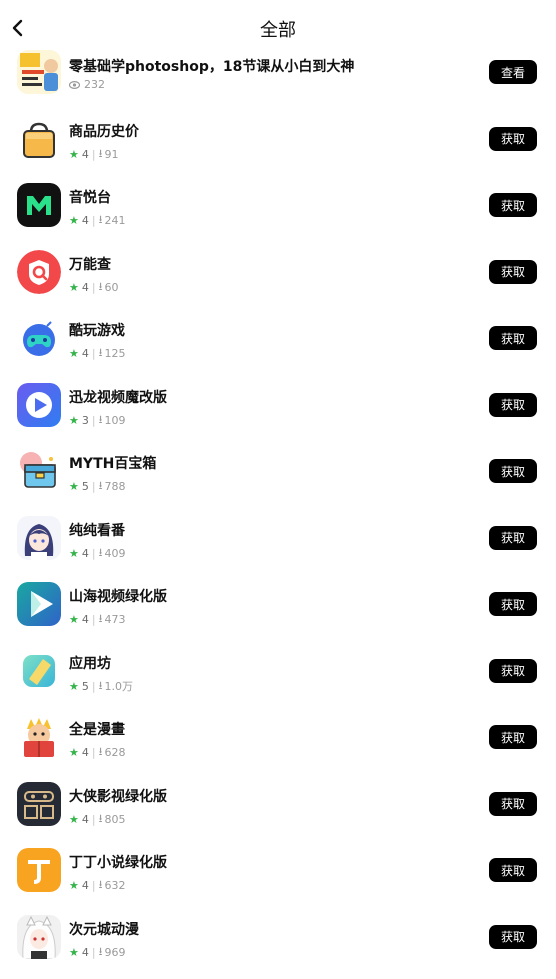 This screenshot has width=556, height=979. I want to click on list-item: 零基础学photoshop，18节课从小白到大神 232 查看, so click(278, 73).